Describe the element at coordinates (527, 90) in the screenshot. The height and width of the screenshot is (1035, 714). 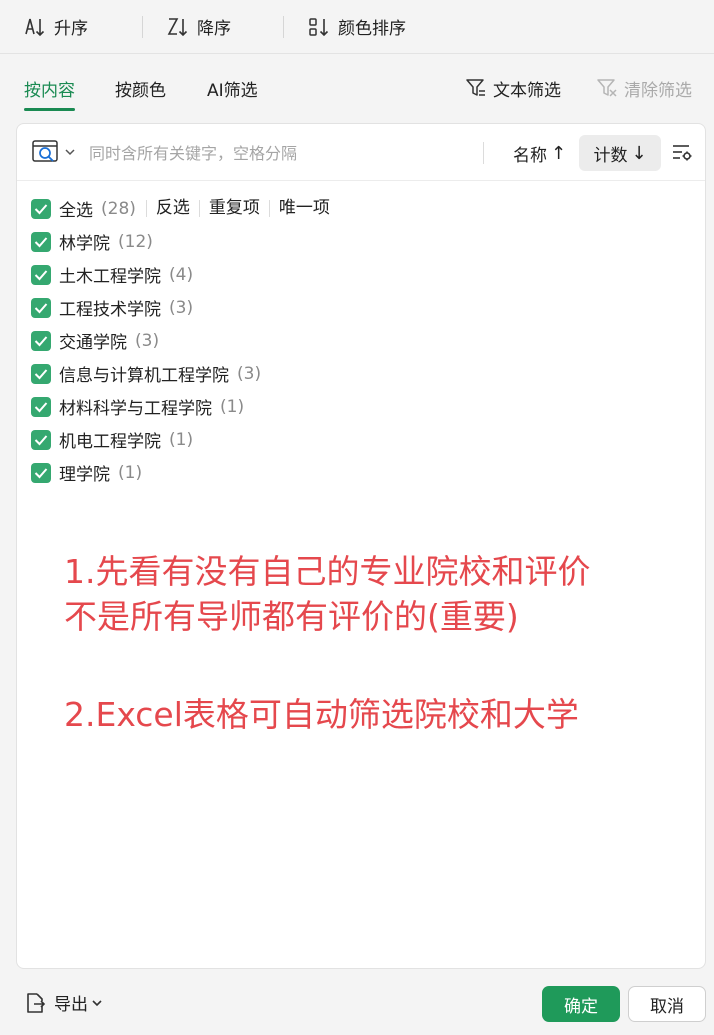
I see `text-filter-label: 文本筛选` at that location.